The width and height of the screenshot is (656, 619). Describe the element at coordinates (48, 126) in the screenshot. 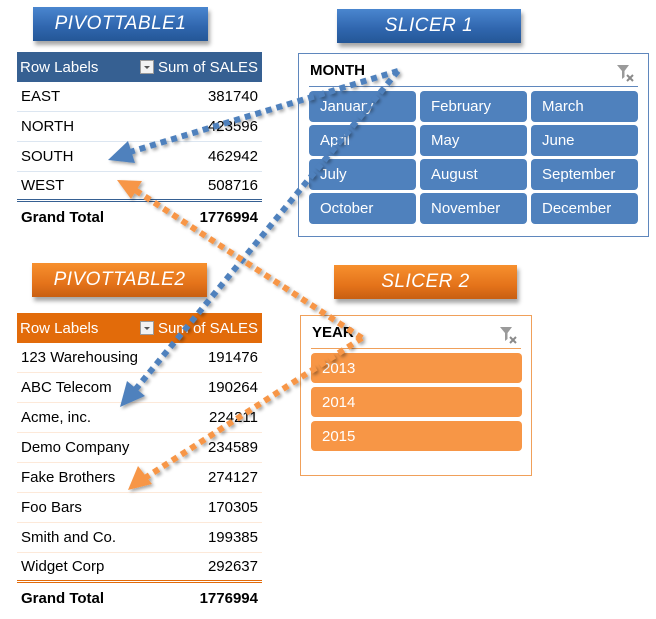

I see `row-label: NORTH` at that location.